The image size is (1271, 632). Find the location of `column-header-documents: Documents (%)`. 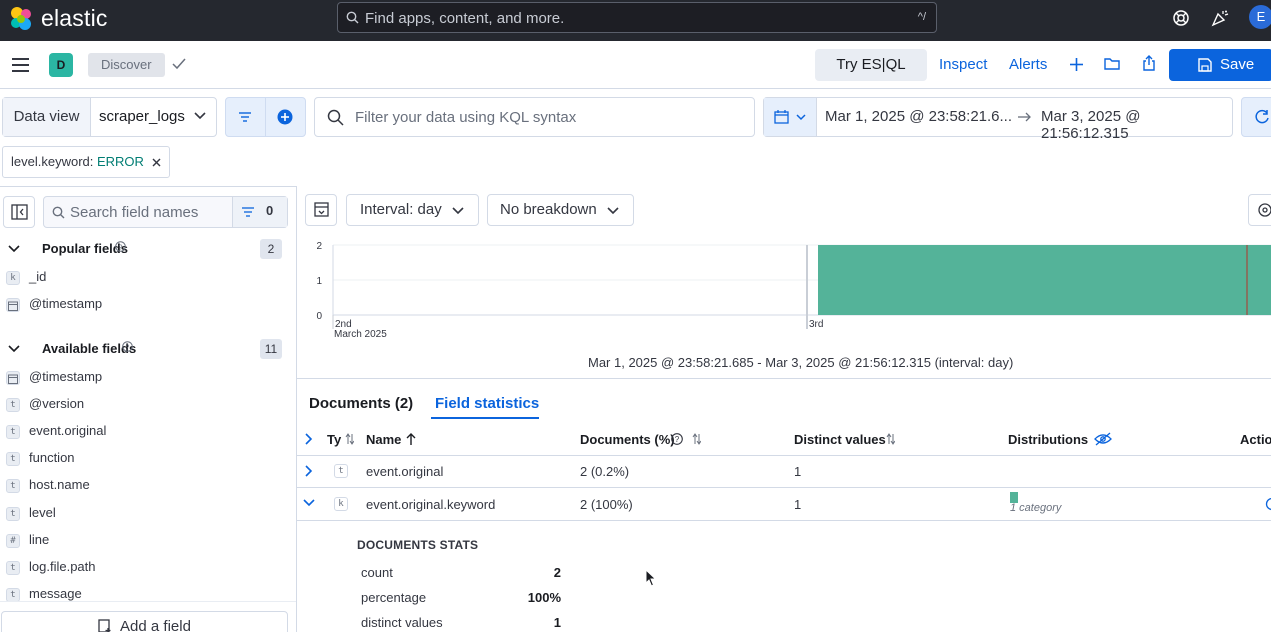

column-header-documents: Documents (%) is located at coordinates (627, 439).